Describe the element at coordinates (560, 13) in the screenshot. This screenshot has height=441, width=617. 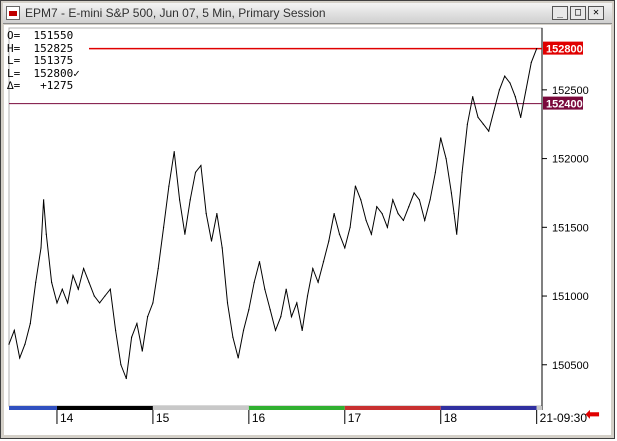
I see `minimize-button: _` at that location.